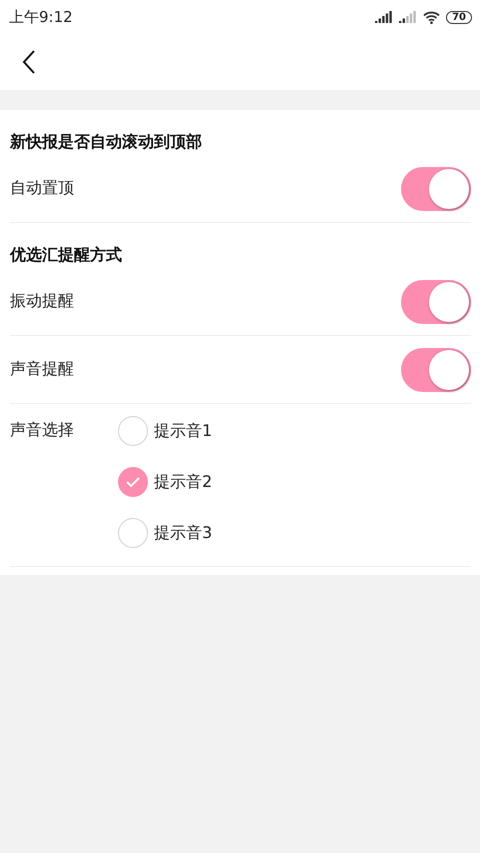  Describe the element at coordinates (42, 301) in the screenshot. I see `setting-label: 振动提醒` at that location.